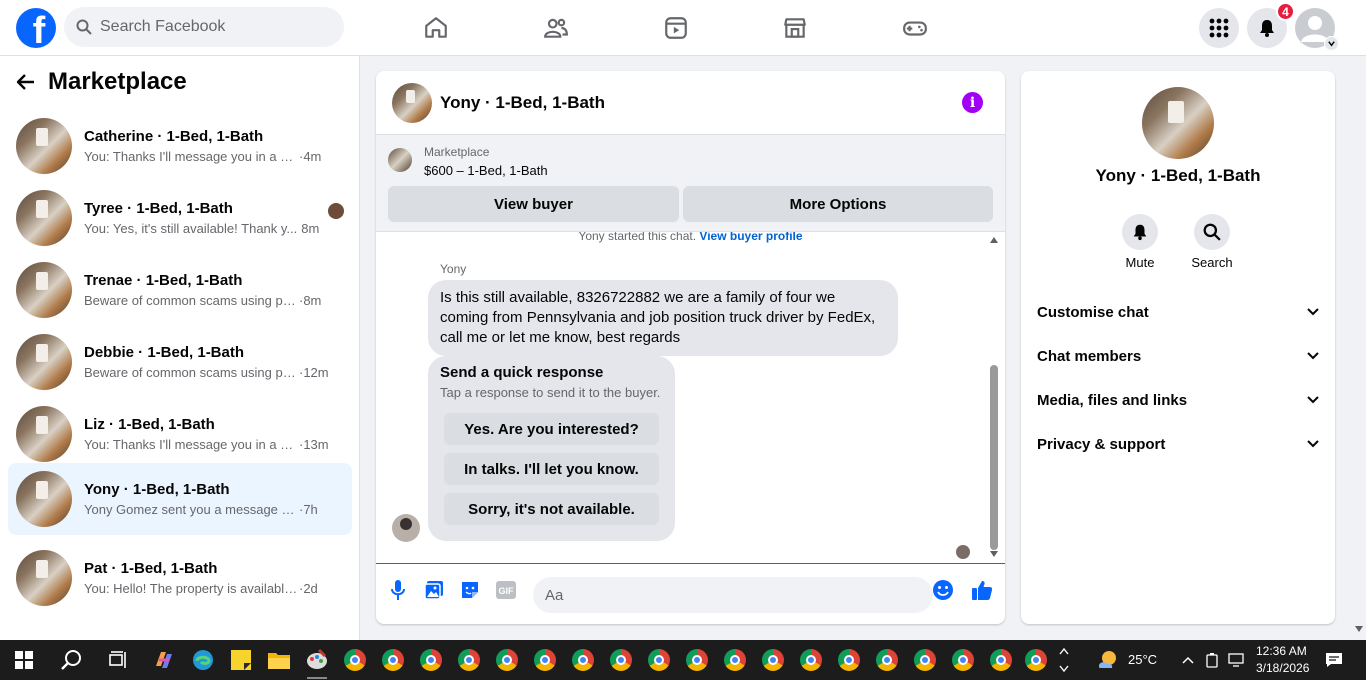 This screenshot has height=680, width=1366. Describe the element at coordinates (486, 170) in the screenshot. I see `listing-price: $600 – 1-Bed, 1-Bath` at that location.